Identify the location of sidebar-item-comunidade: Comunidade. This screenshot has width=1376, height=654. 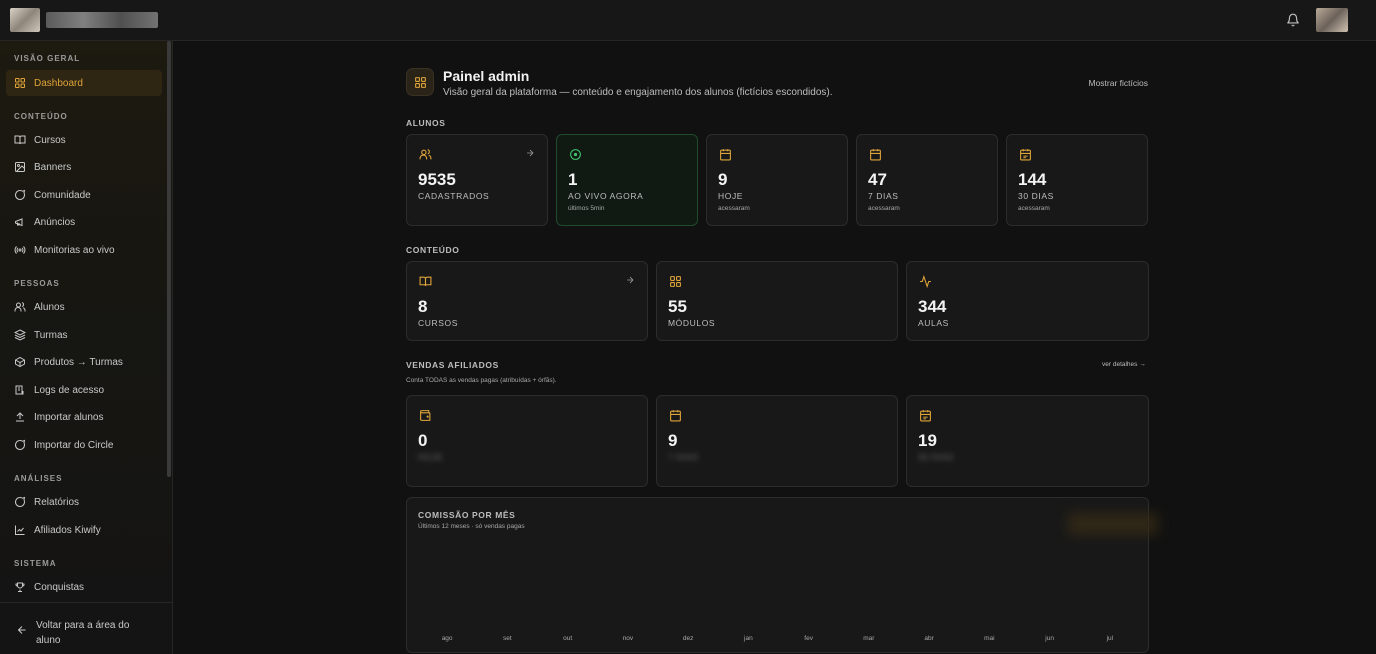
(84, 195).